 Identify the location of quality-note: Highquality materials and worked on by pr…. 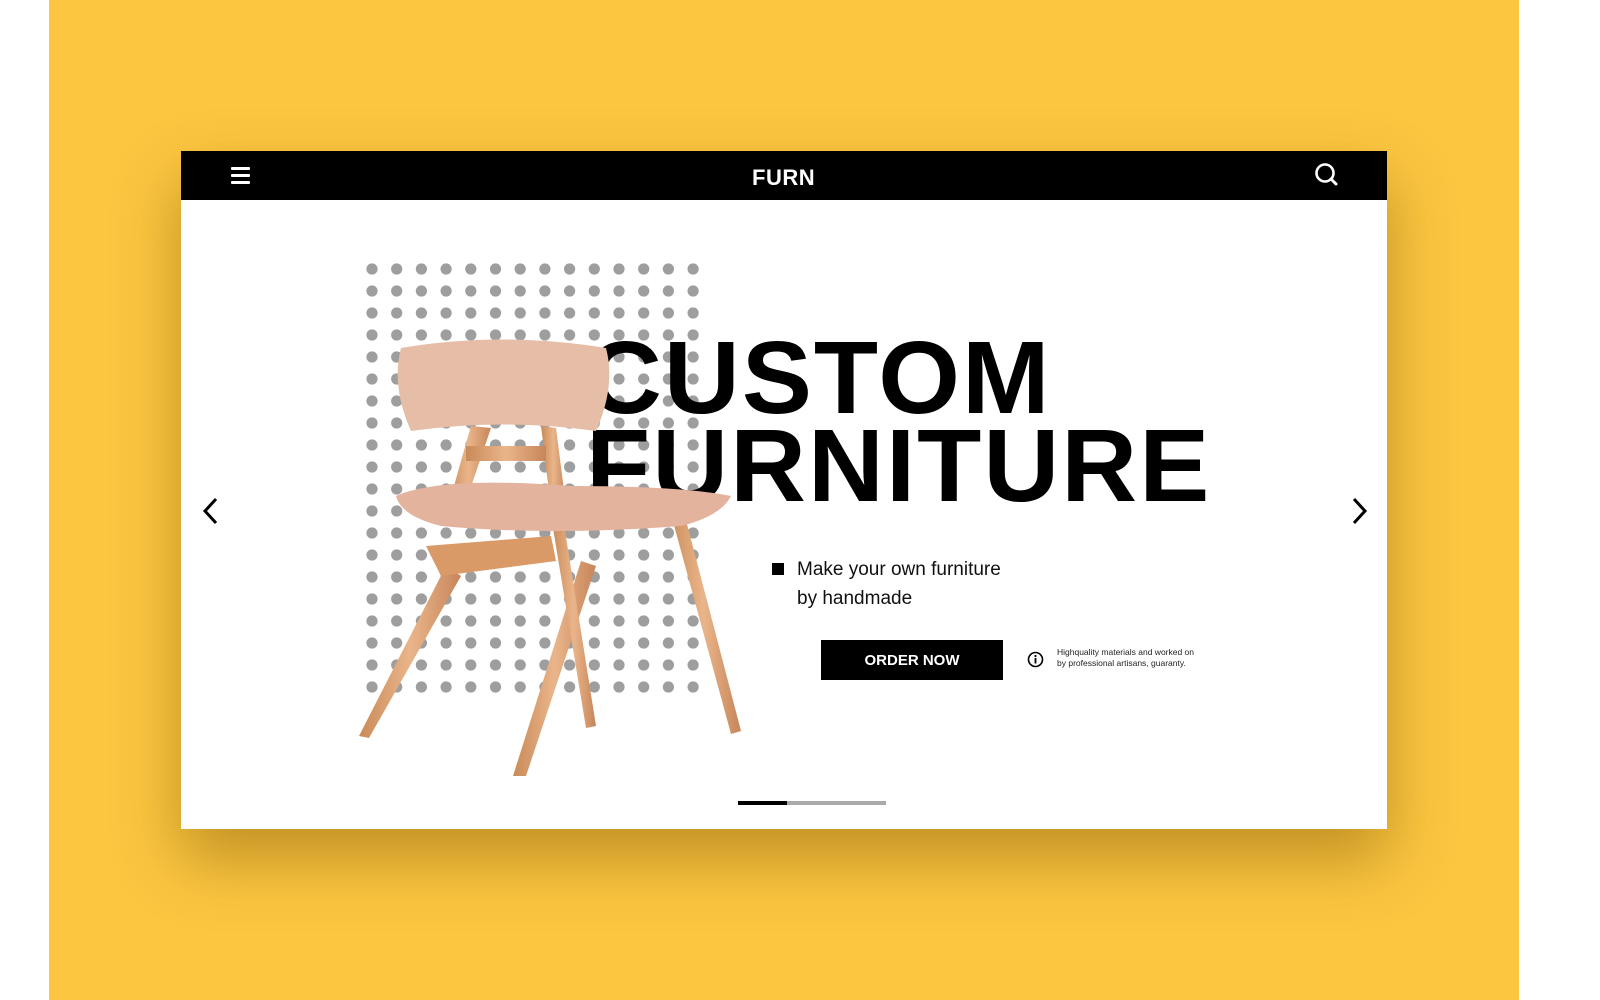
(1126, 657).